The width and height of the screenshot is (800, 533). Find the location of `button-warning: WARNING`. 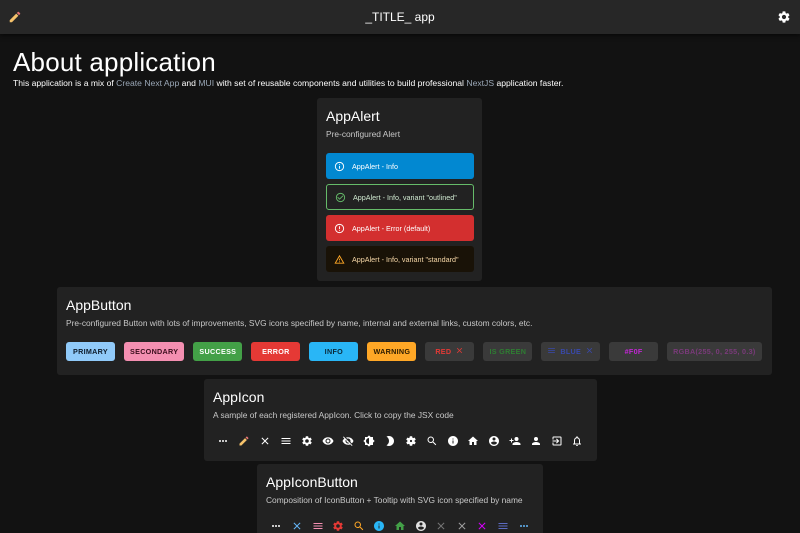

button-warning: WARNING is located at coordinates (392, 351).